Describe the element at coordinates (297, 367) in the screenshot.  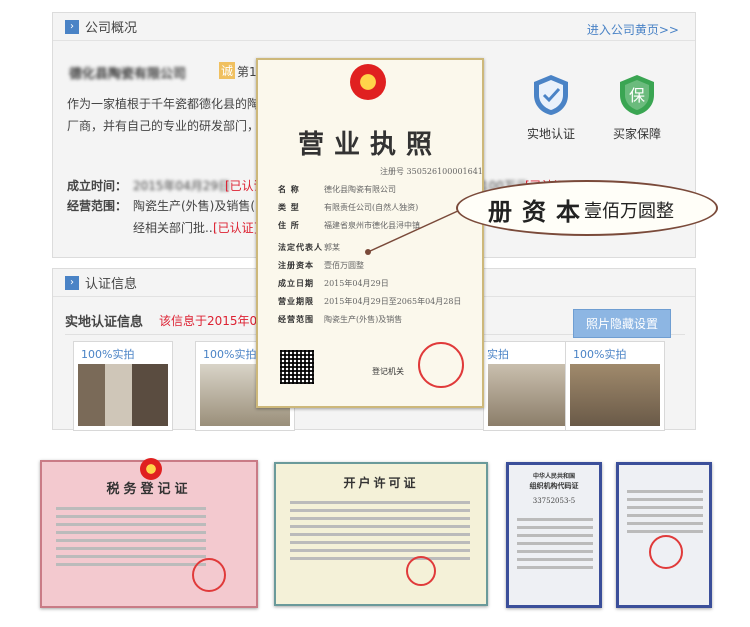
I see `qr-code` at that location.